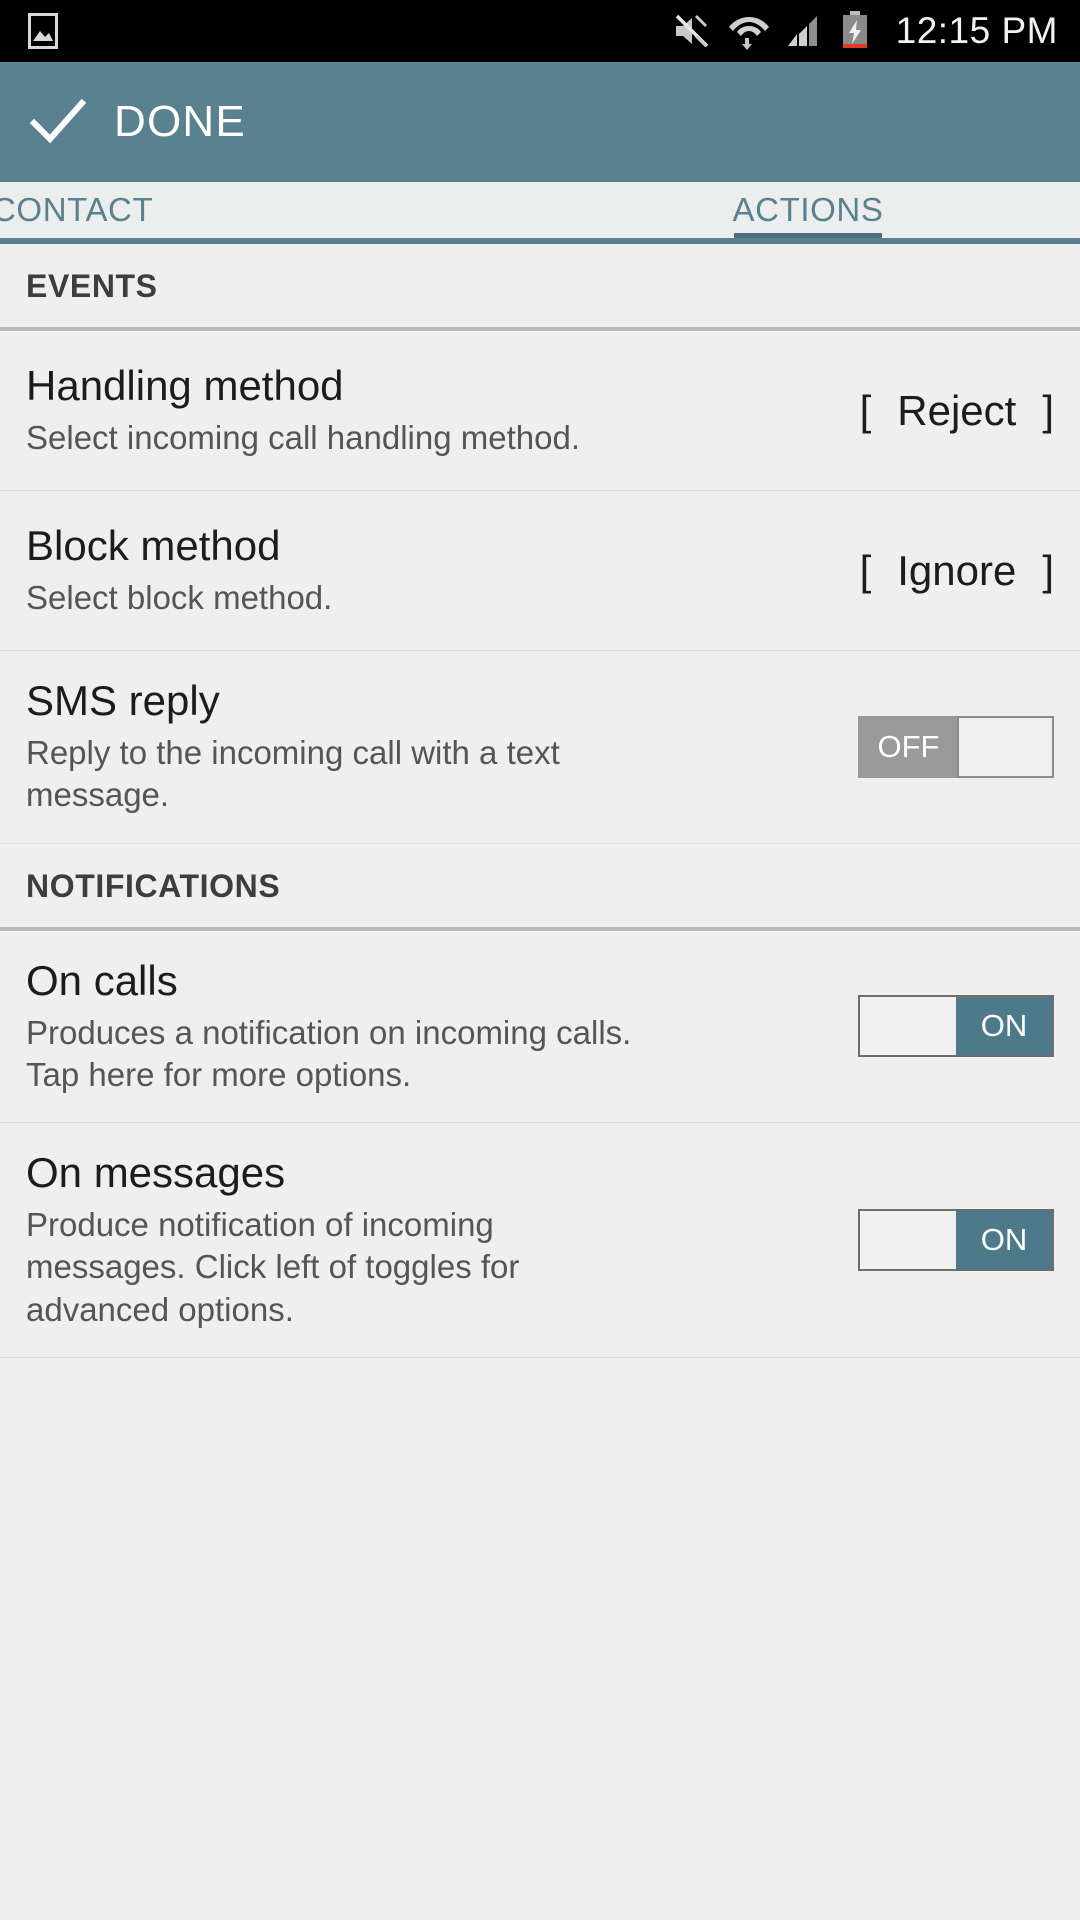 This screenshot has width=1080, height=1920. I want to click on row-on-messages-widget: ON, so click(904, 1239).